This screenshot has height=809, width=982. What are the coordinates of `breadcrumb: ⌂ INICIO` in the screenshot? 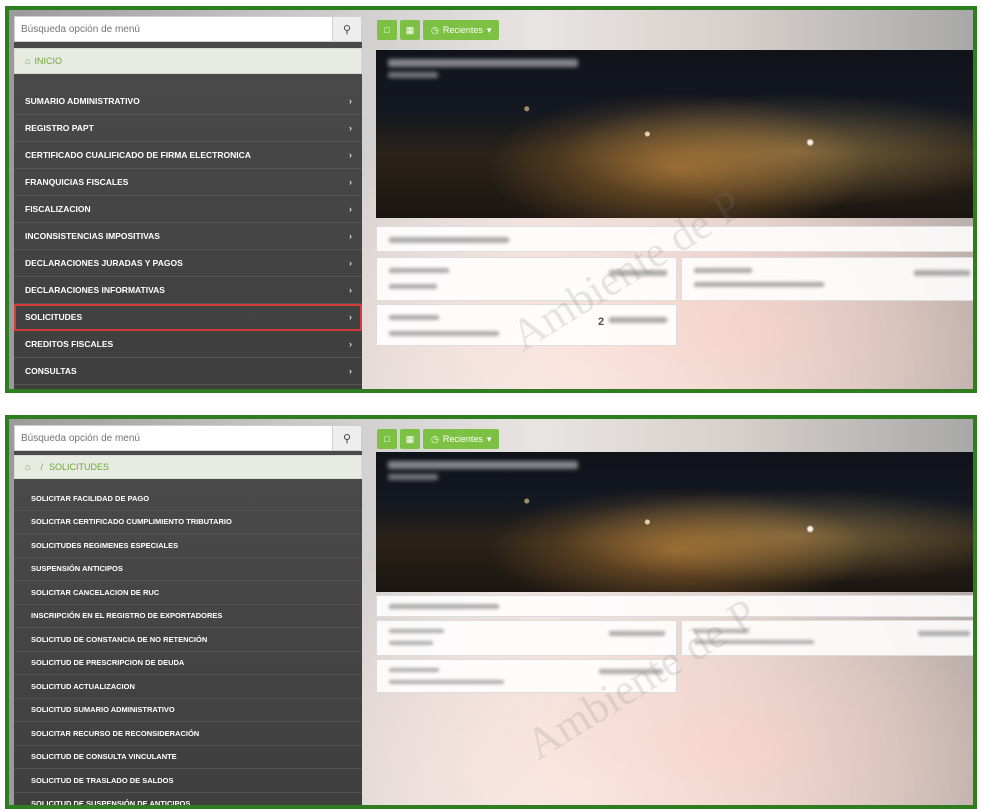 It's located at (188, 61).